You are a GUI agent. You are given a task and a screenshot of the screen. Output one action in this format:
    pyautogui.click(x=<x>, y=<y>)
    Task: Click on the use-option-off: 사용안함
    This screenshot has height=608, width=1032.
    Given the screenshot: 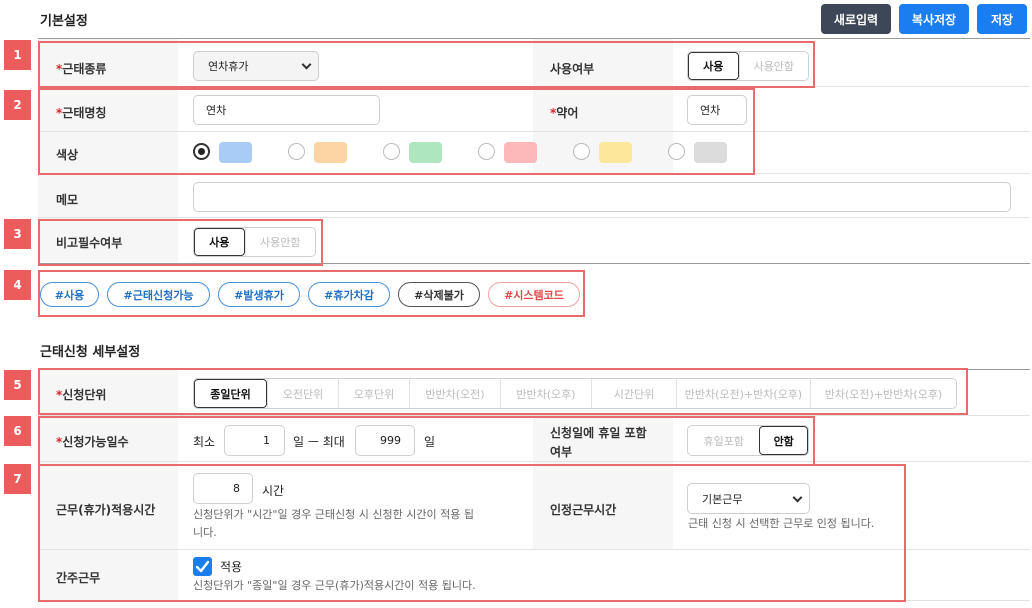 What is the action you would take?
    pyautogui.click(x=773, y=66)
    